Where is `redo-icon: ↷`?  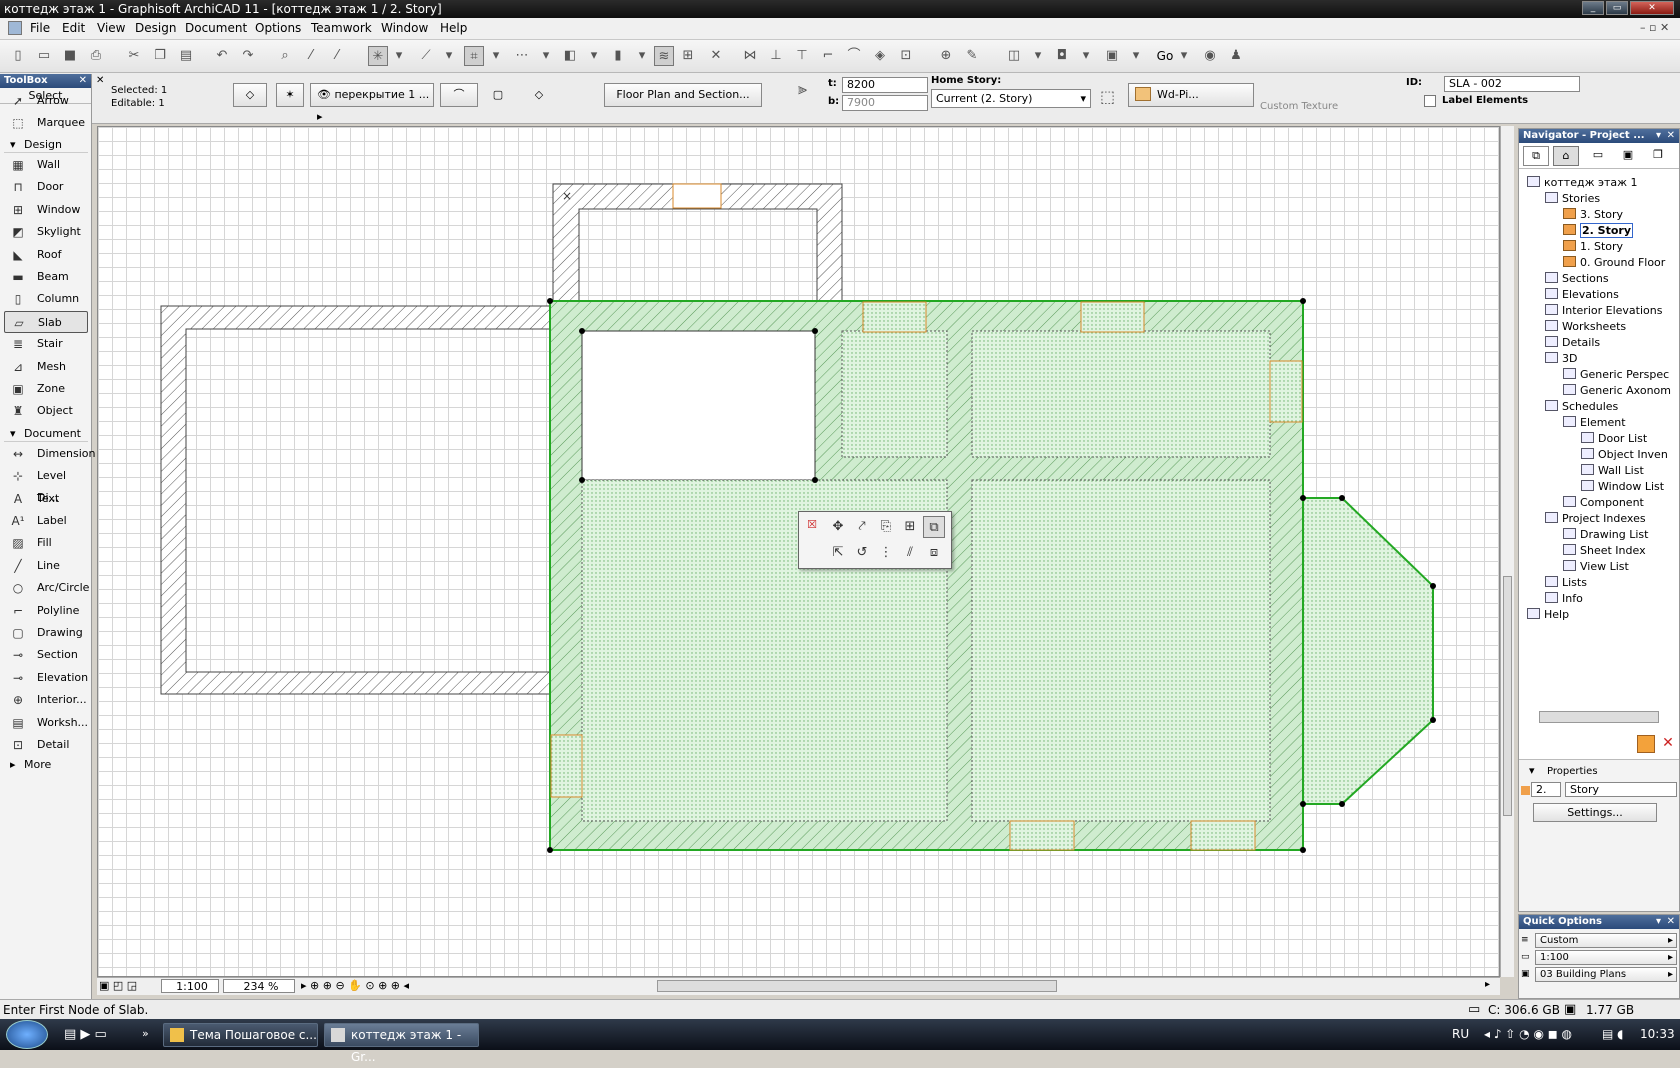
redo-icon: ↷ is located at coordinates (248, 56).